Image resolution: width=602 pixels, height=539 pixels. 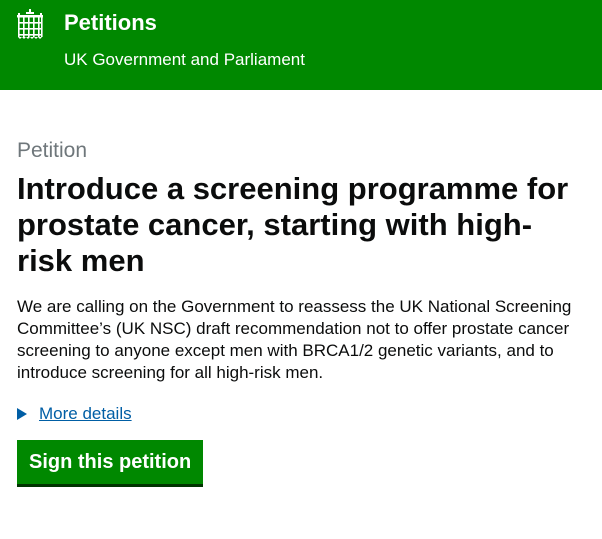 I want to click on more-details-toggle: More details, so click(x=74, y=414).